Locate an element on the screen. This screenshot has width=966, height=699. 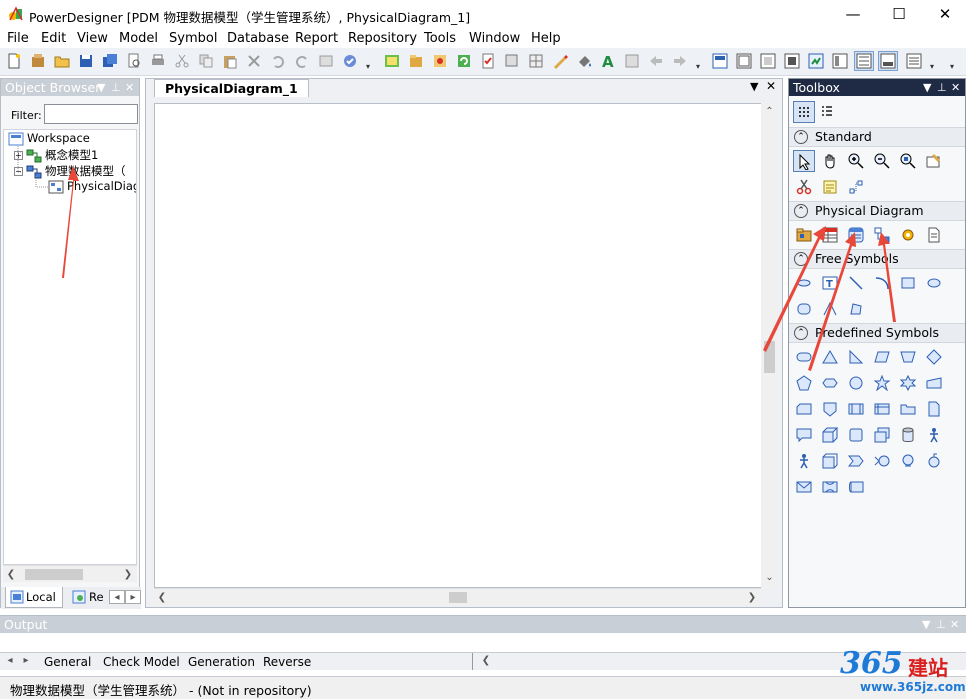
tree-hscrollbar: ❮ ❯ is located at coordinates (70, 573).